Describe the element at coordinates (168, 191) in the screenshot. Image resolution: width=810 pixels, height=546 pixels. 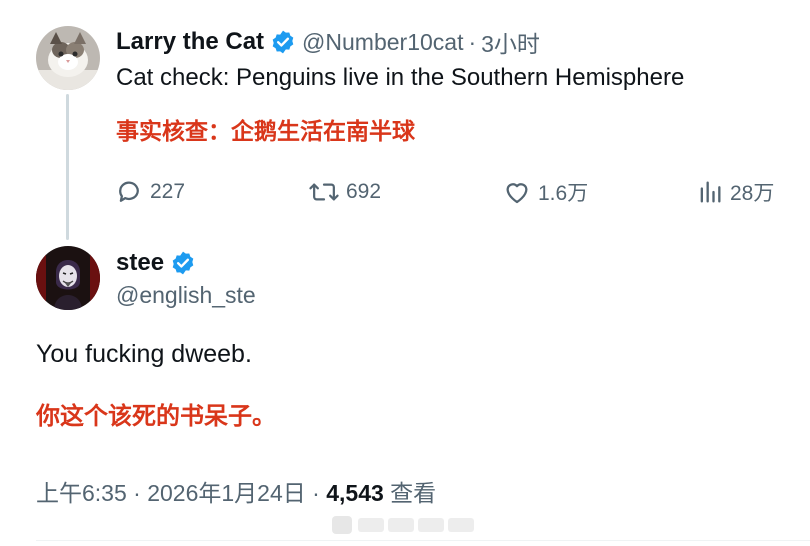
I see `reply-count: 227` at that location.